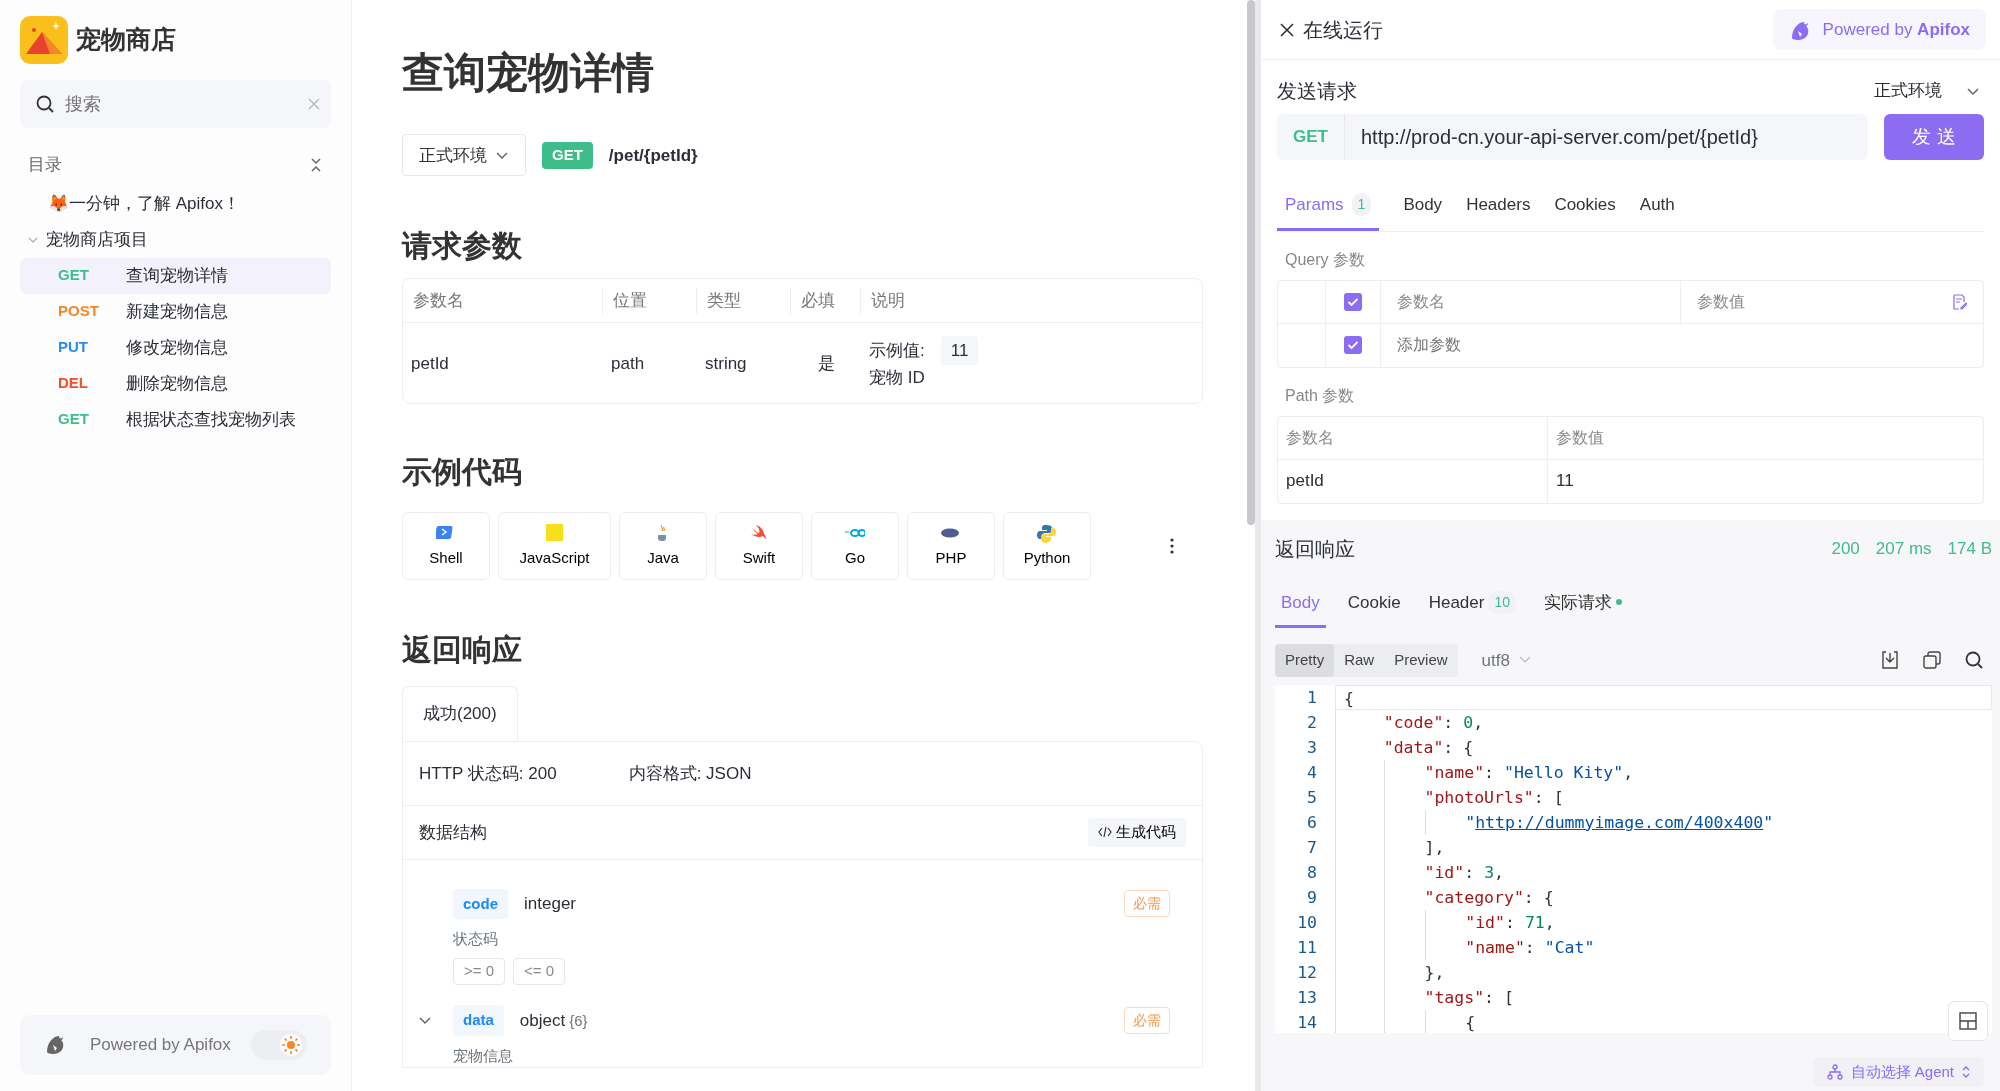 The width and height of the screenshot is (2000, 1091). I want to click on theme-toggle, so click(279, 1045).